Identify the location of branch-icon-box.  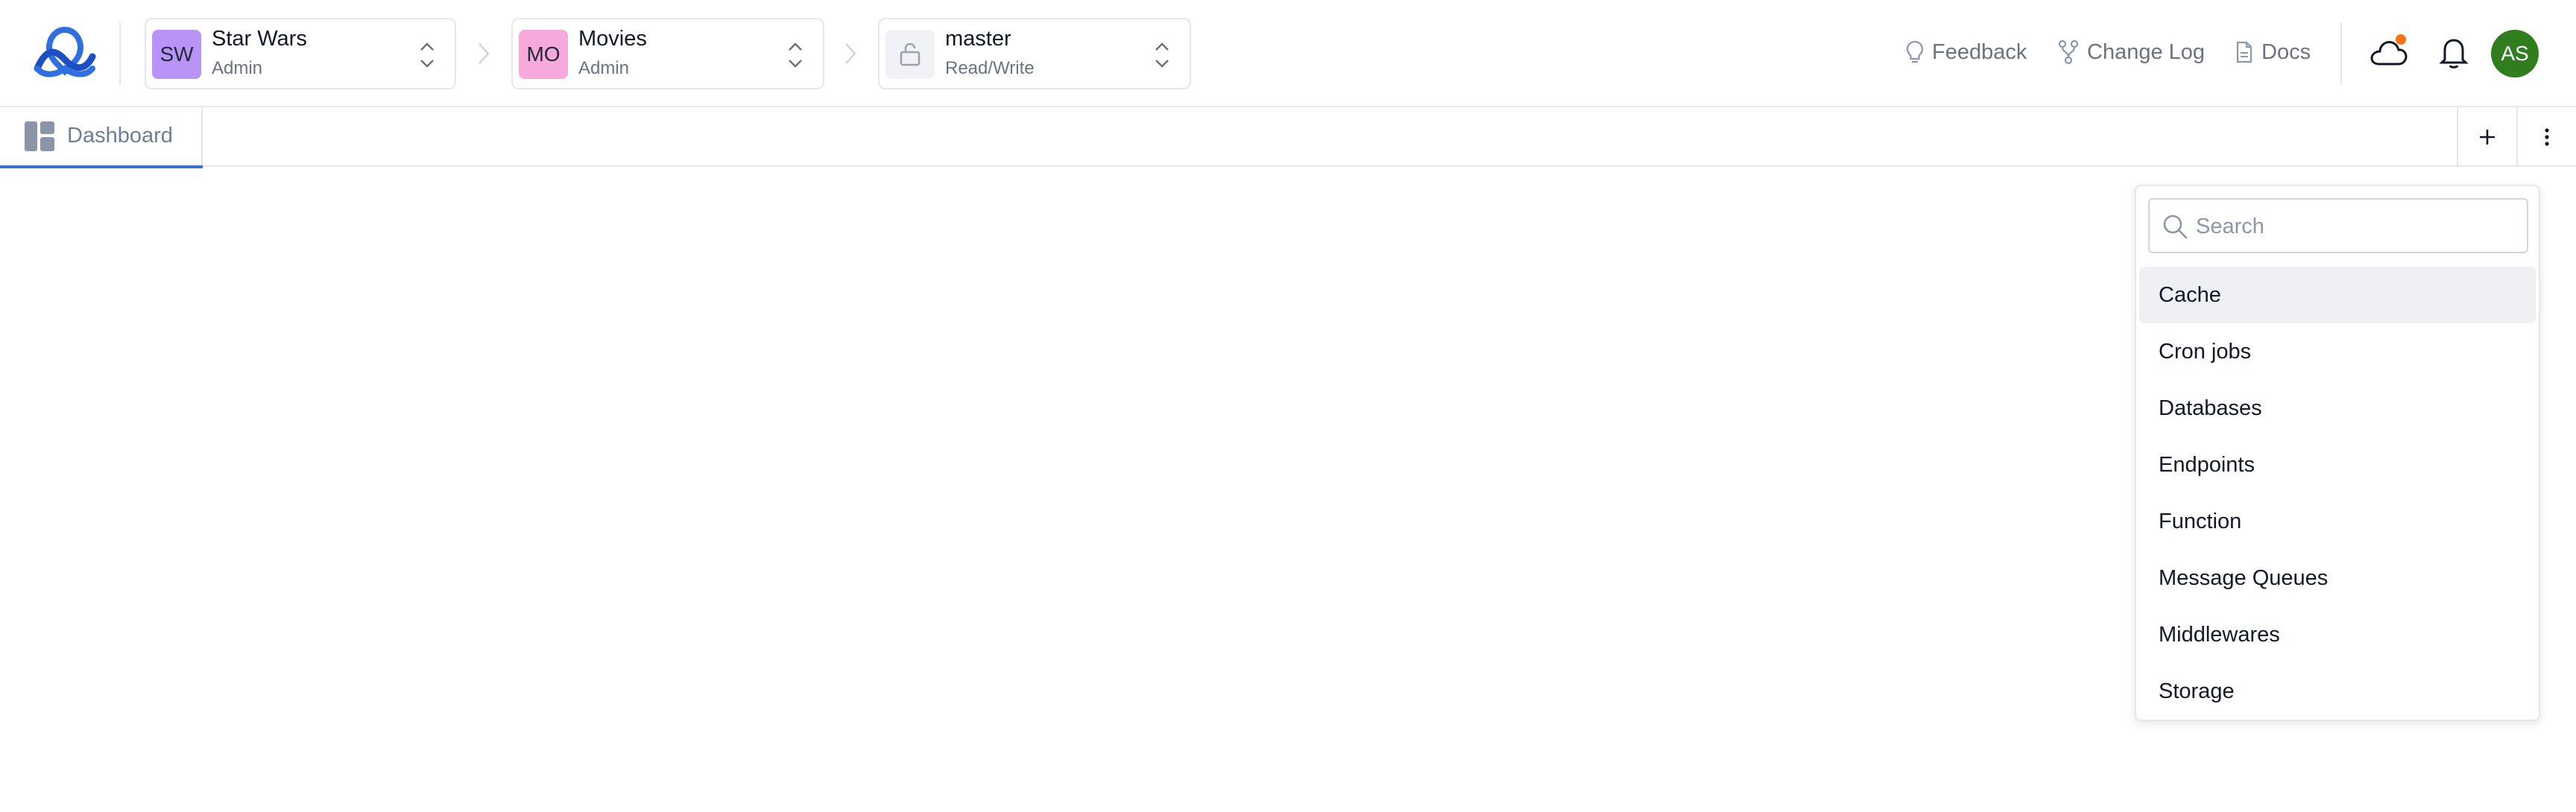
(910, 55).